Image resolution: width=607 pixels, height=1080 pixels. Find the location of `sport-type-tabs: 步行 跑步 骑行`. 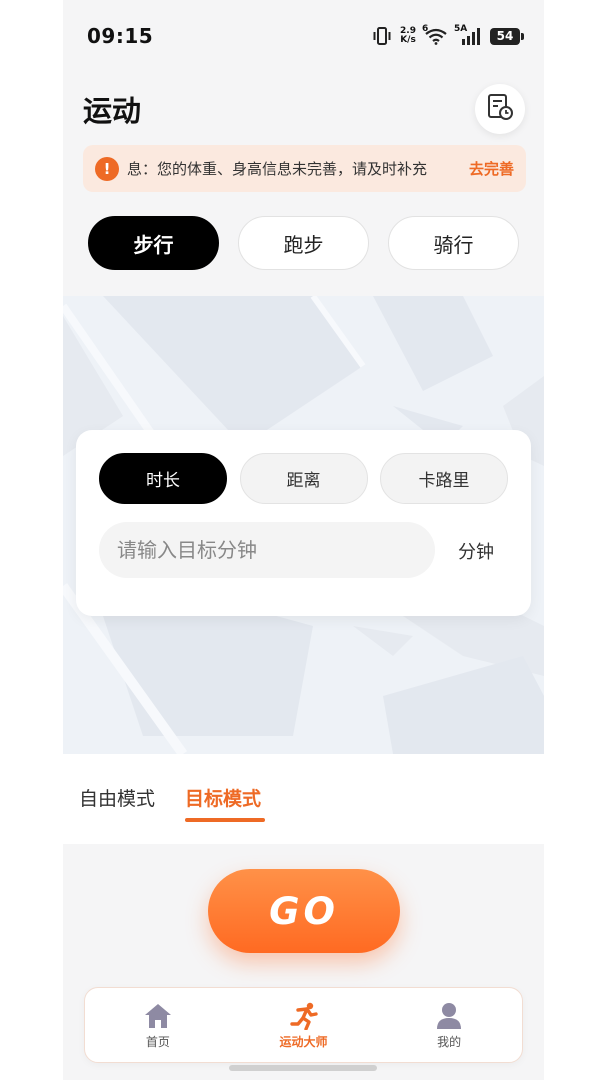

sport-type-tabs: 步行 跑步 骑行 is located at coordinates (303, 243).